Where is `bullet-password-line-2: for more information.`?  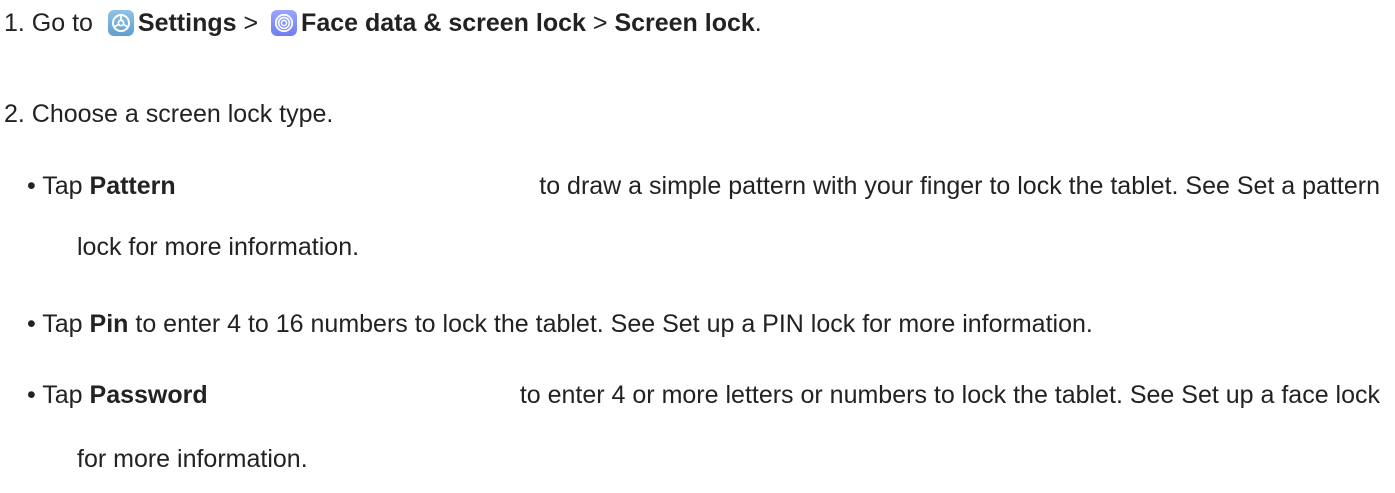 bullet-password-line-2: for more information. is located at coordinates (192, 459).